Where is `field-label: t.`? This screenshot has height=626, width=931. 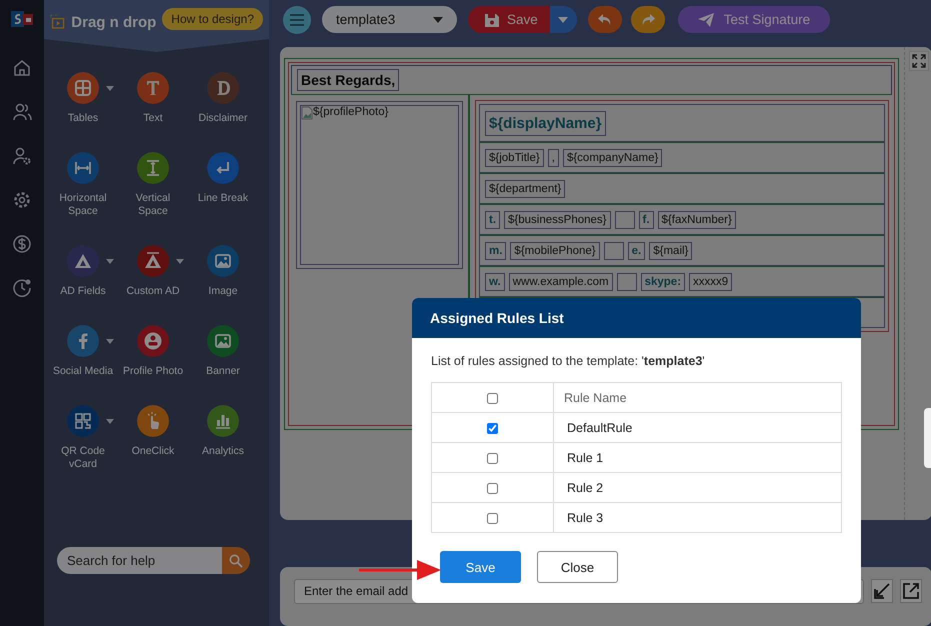
field-label: t. is located at coordinates (492, 219).